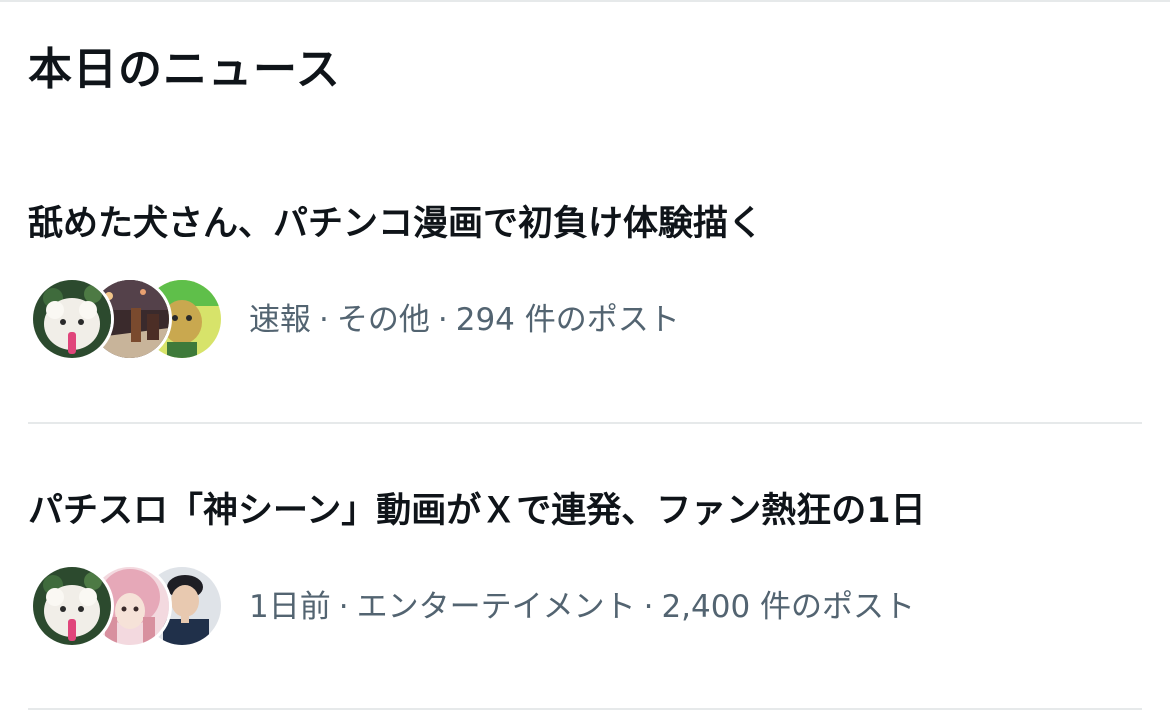 The image size is (1170, 711). I want to click on news-meta: 1日前 · エンターテイメント · 2,400 件のポスト, so click(582, 607).